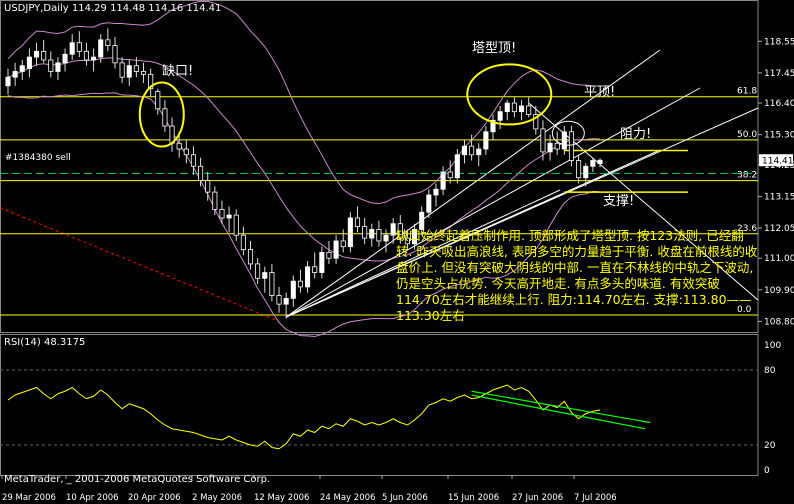 This screenshot has height=504, width=794. What do you see at coordinates (747, 135) in the screenshot?
I see `fib-level-label: 50.0` at bounding box center [747, 135].